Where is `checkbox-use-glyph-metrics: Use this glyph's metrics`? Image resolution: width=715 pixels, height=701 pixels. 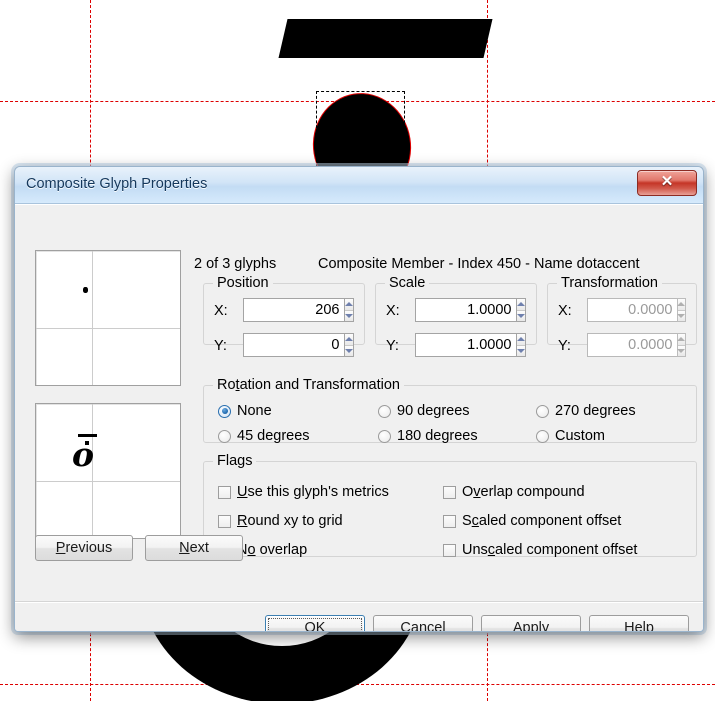
checkbox-use-glyph-metrics: Use this glyph's metrics is located at coordinates (303, 492).